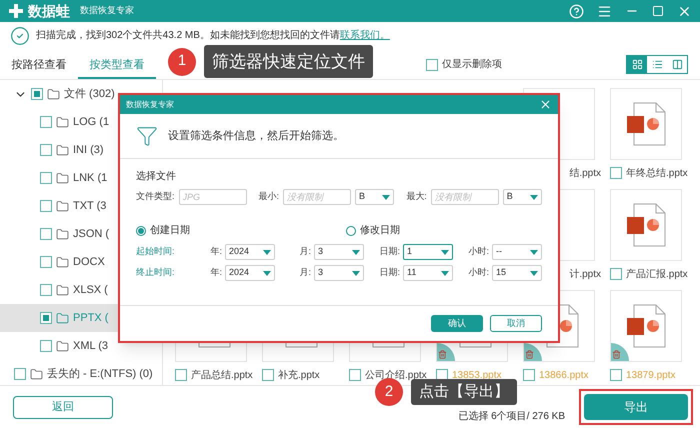  Describe the element at coordinates (651, 375) in the screenshot. I see `file-name: 13879.pptx` at that location.